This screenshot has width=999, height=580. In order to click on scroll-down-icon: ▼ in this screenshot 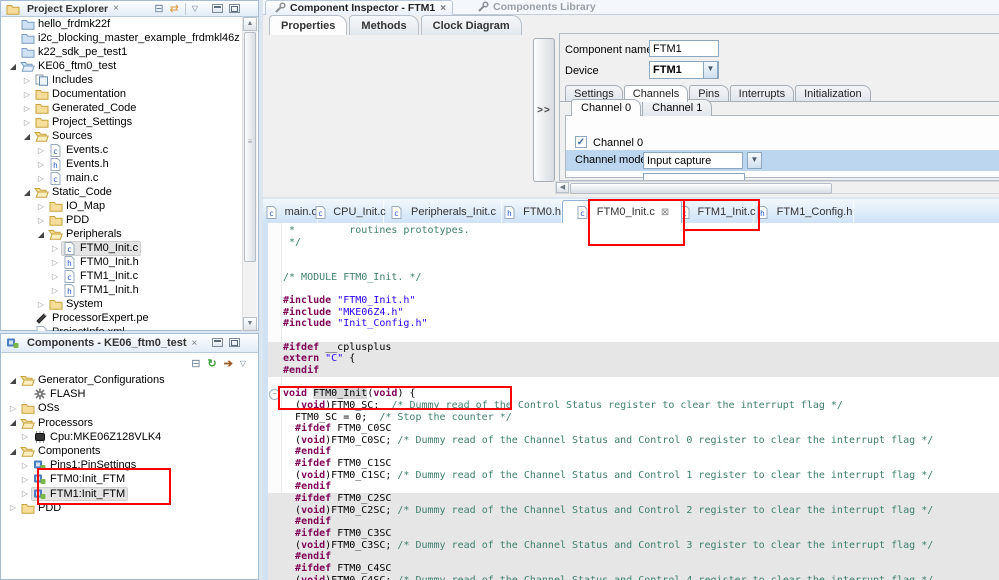, I will do `click(250, 324)`.